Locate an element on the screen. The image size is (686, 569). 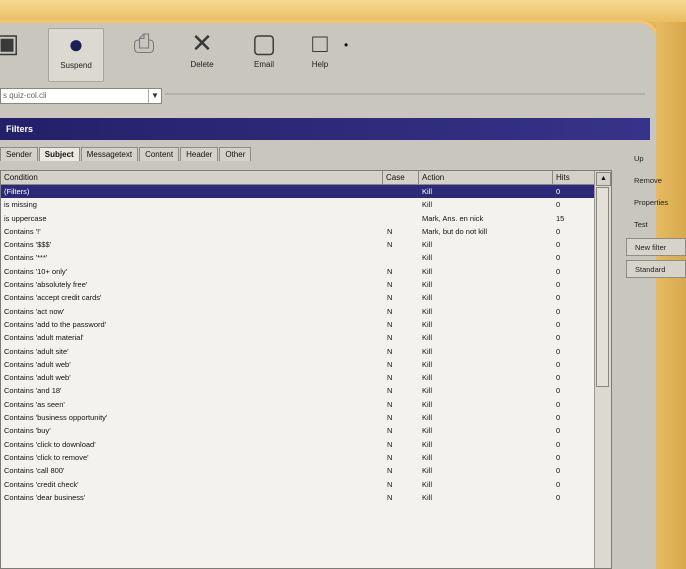
table-row: Contains 'absolutely free' N Kill 0 is located at coordinates (299, 284).